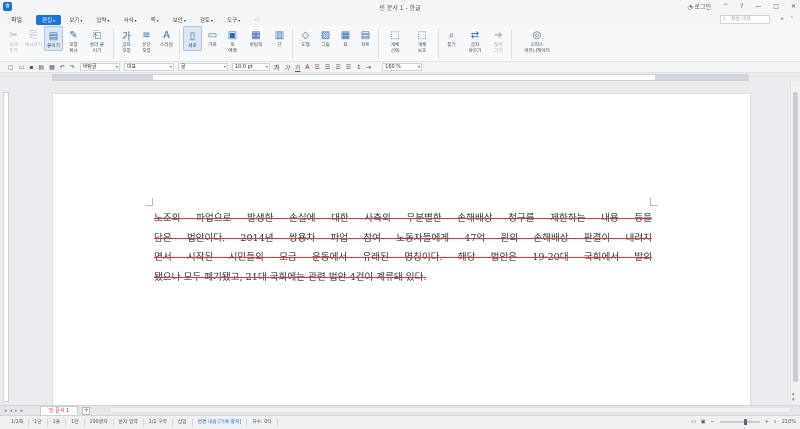 The height and width of the screenshot is (429, 800). What do you see at coordinates (725, 6) in the screenshot?
I see `ribbon-toggle-icon: ⌃` at bounding box center [725, 6].